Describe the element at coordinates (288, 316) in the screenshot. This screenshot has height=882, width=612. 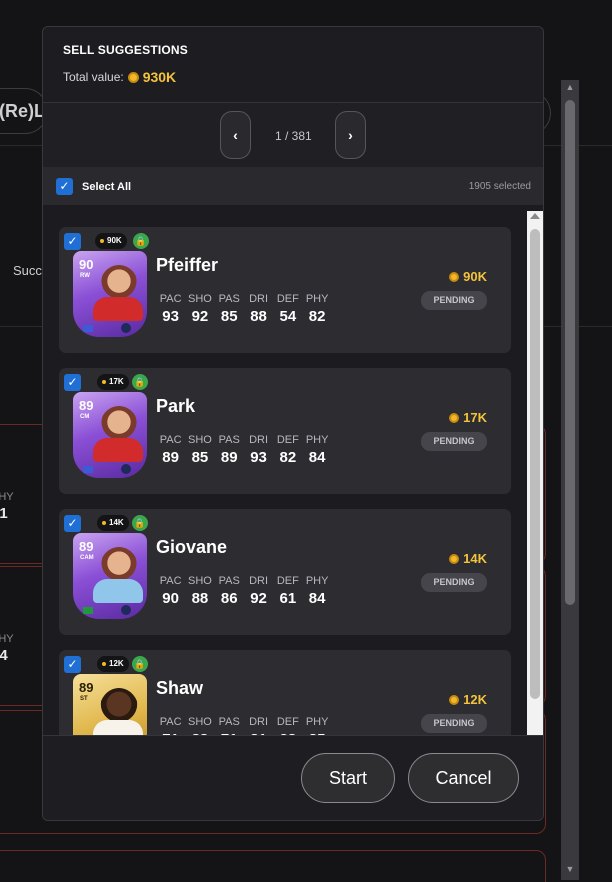
I see `stat-value: 54` at that location.